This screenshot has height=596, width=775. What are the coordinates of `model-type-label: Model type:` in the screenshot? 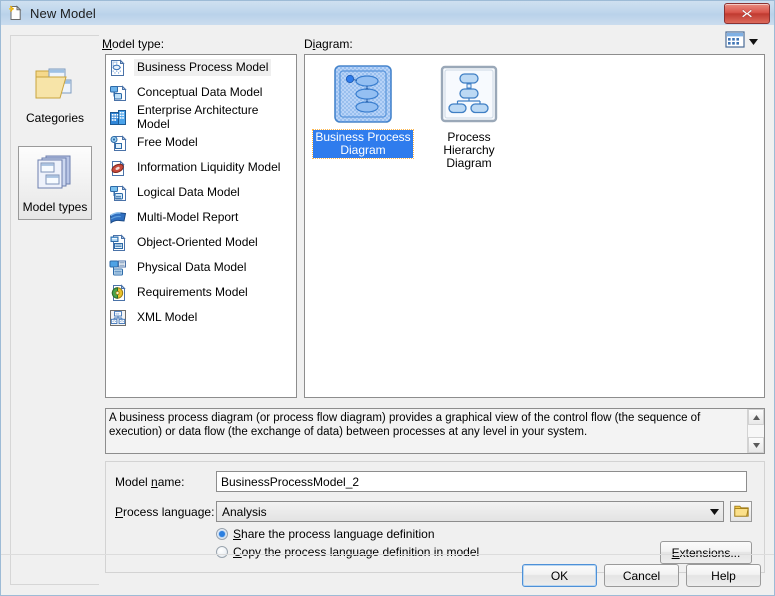 It's located at (133, 44).